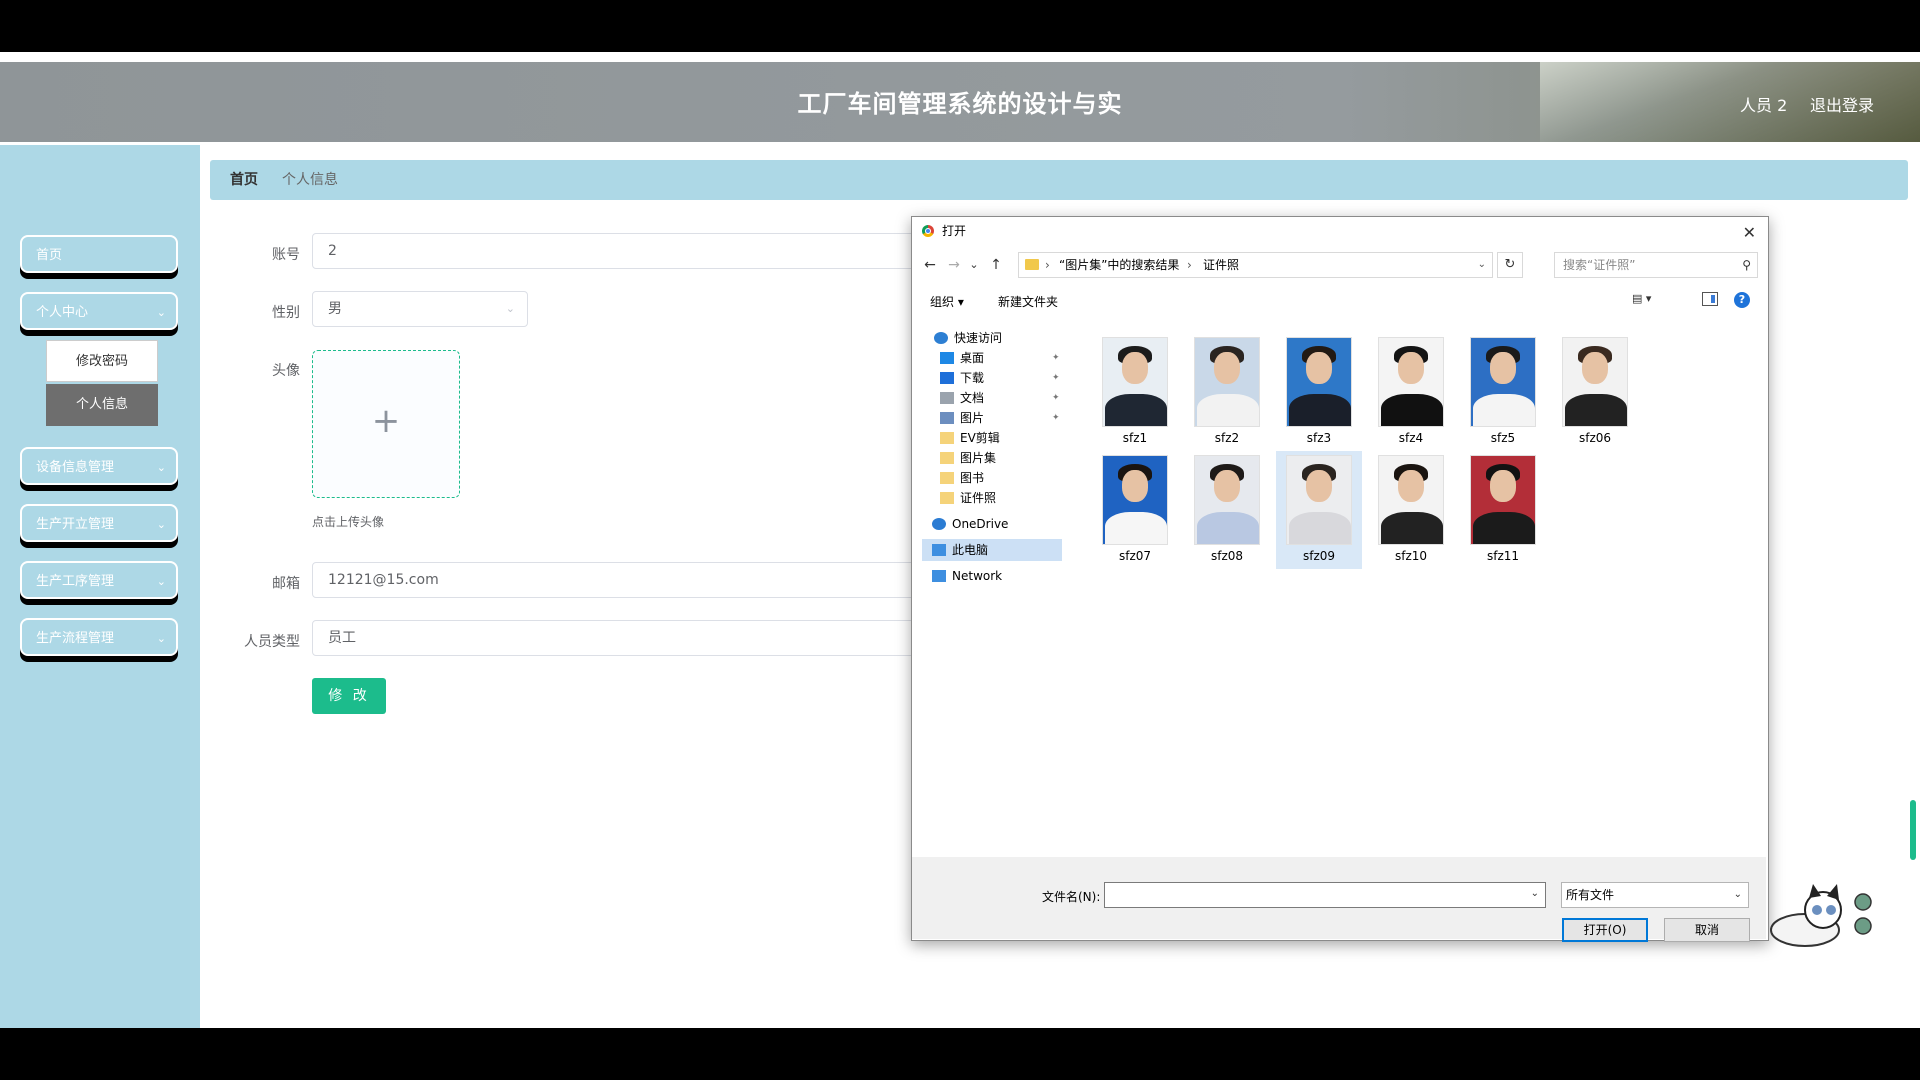  What do you see at coordinates (99, 466) in the screenshot?
I see `sidebar-item-equipment: 设备信息管理 ⌄` at bounding box center [99, 466].